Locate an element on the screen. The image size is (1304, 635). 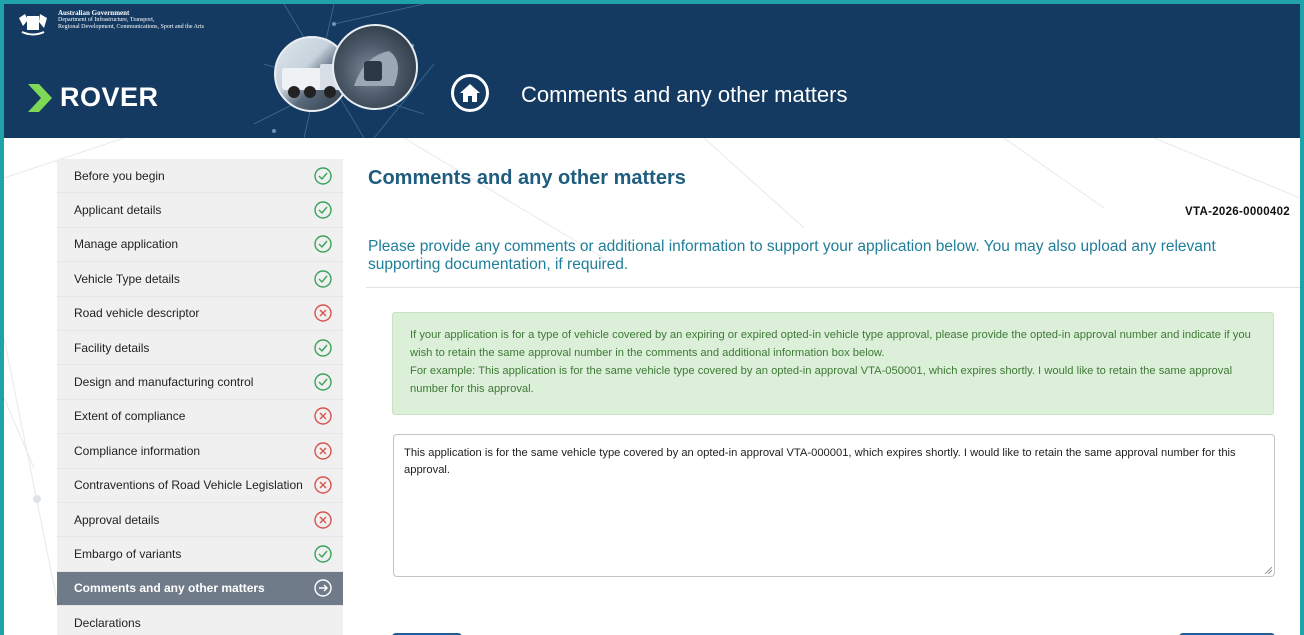
engineering-photo is located at coordinates (375, 67).